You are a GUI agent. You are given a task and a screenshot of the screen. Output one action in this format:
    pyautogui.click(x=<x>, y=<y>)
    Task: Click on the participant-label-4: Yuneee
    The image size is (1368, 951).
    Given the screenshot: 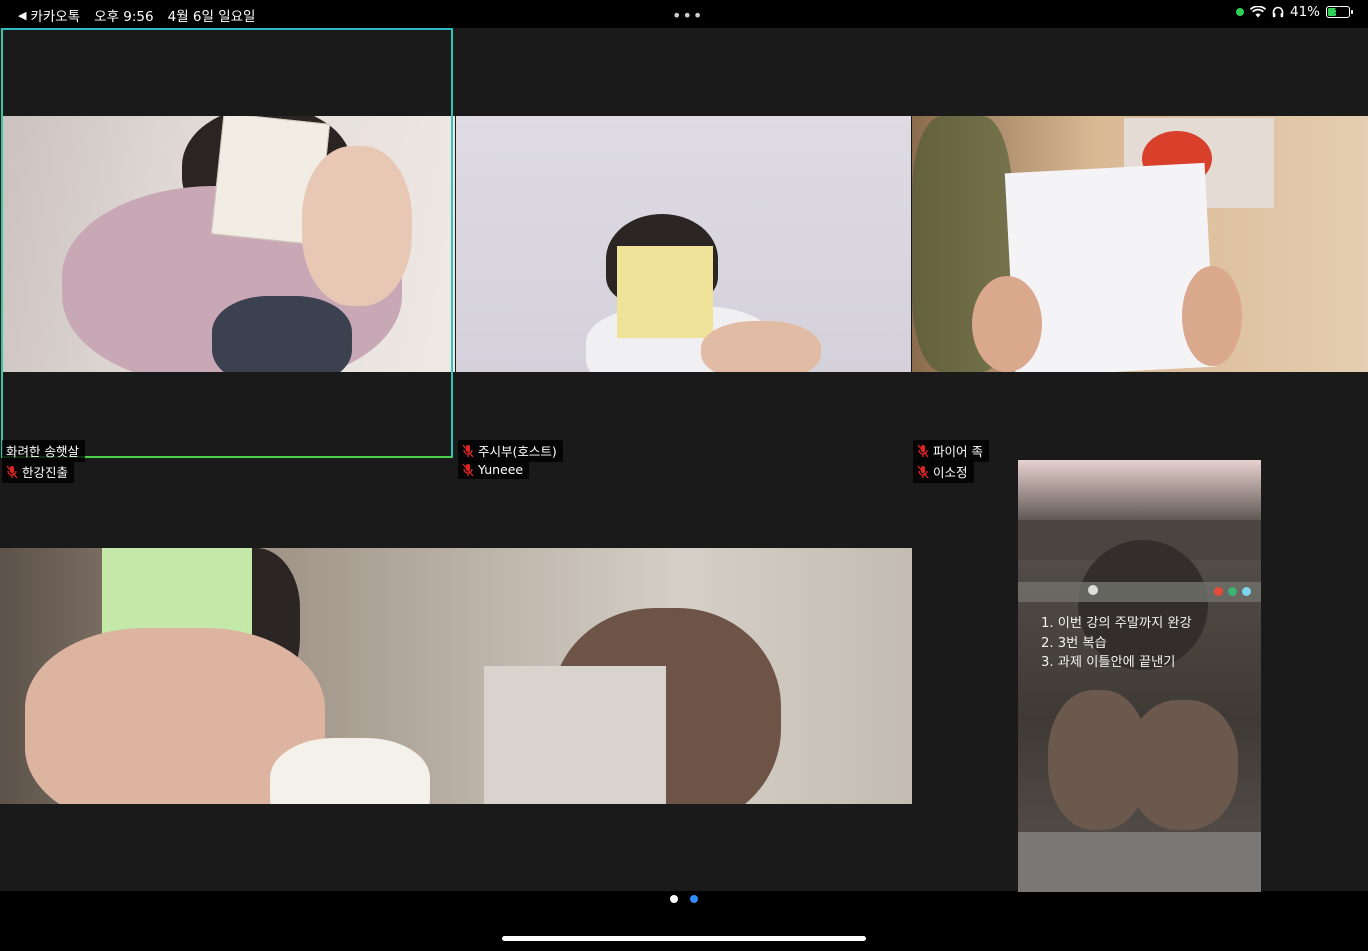 What is the action you would take?
    pyautogui.click(x=494, y=470)
    